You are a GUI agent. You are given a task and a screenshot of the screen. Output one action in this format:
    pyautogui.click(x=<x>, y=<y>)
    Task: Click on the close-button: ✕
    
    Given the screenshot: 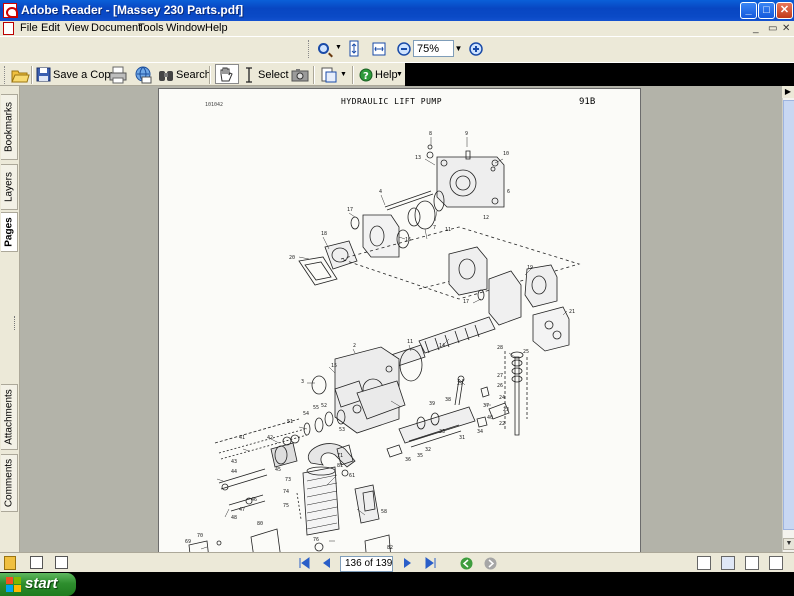 What is the action you would take?
    pyautogui.click(x=784, y=10)
    